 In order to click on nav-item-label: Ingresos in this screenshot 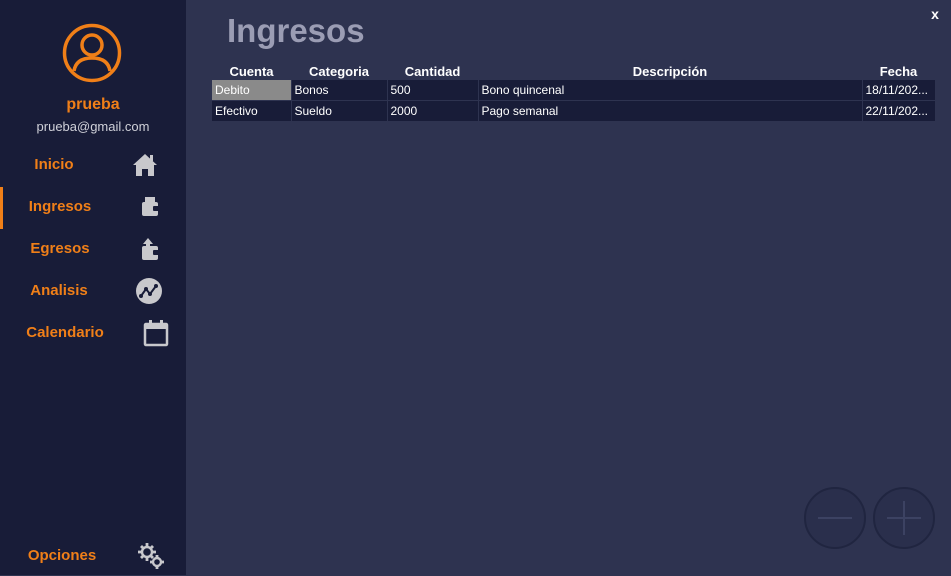, I will do `click(60, 206)`.